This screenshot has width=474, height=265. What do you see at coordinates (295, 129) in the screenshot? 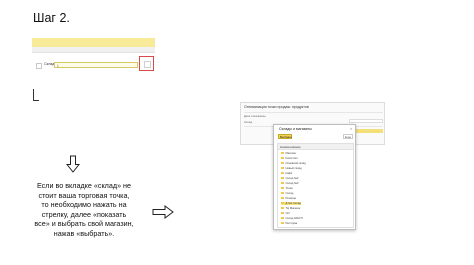
I see `dialog-title: Склады и магазины` at bounding box center [295, 129].